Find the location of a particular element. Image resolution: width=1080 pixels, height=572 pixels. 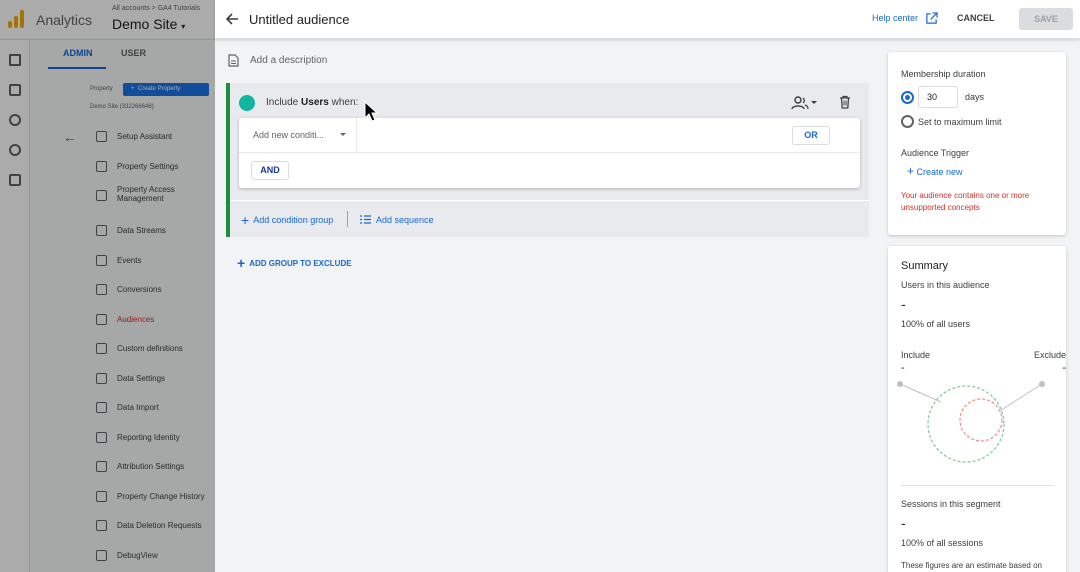

group-footer: + Add condition group Add sequence is located at coordinates (549, 218).